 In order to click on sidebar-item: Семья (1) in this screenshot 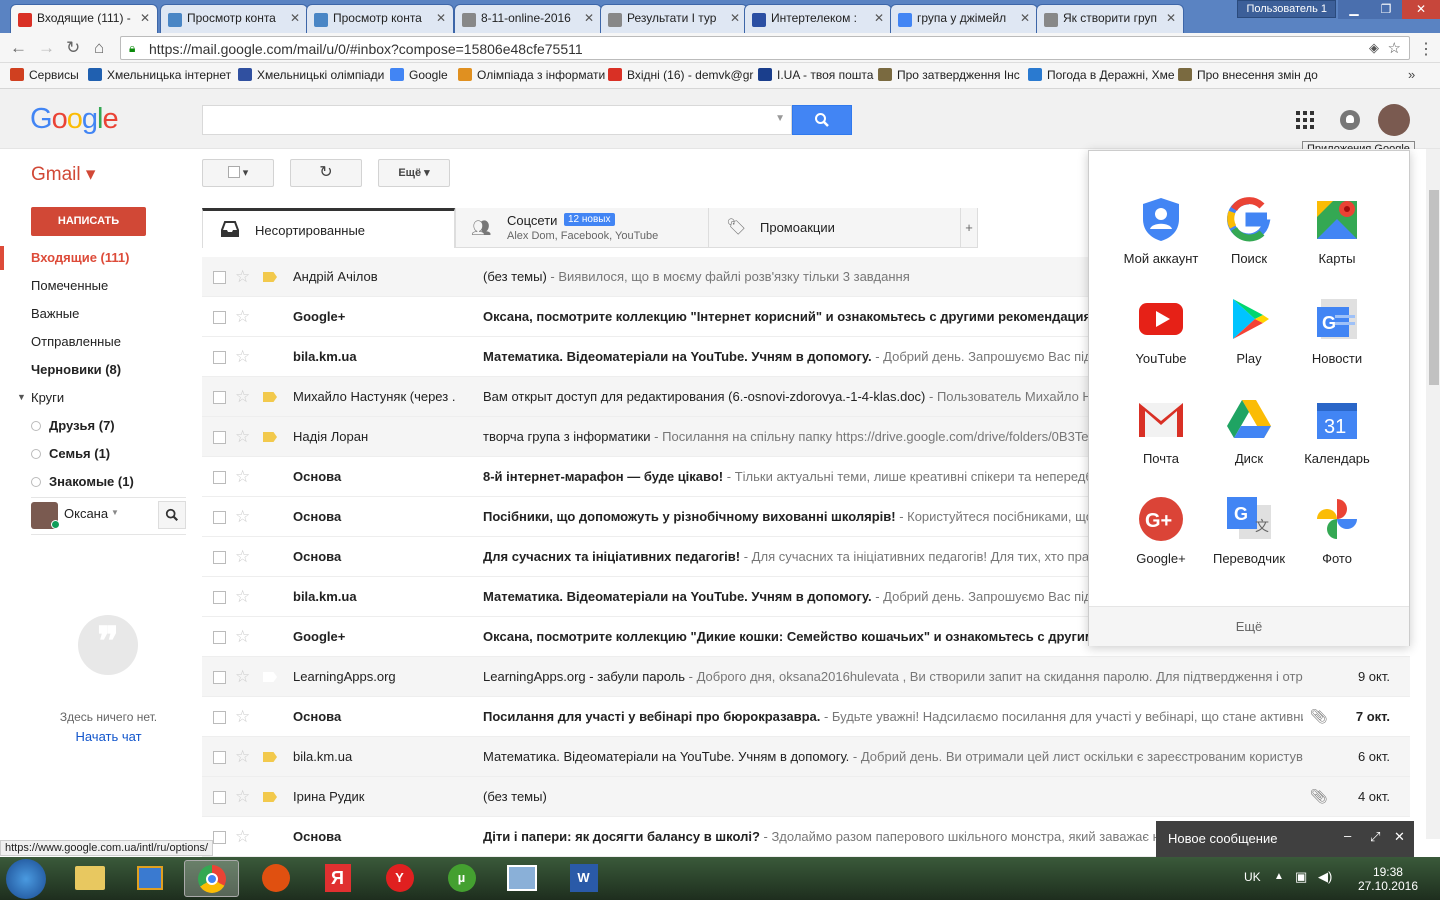, I will do `click(70, 453)`.